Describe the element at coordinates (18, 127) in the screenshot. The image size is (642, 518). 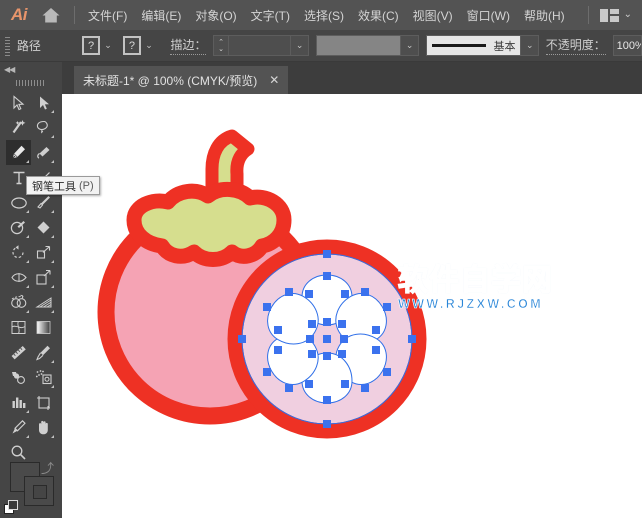
I see `magic-wand-tool` at that location.